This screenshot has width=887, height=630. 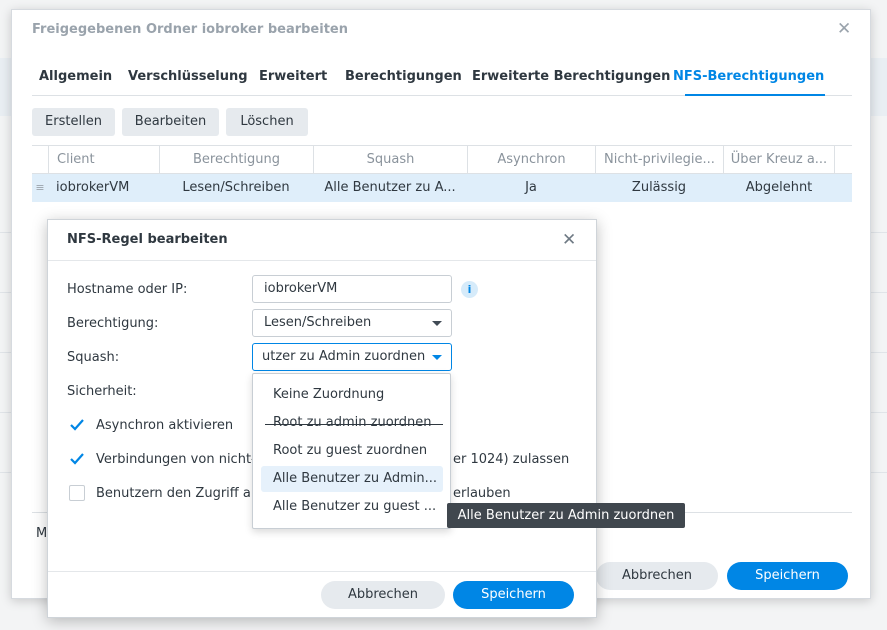 What do you see at coordinates (40, 188) in the screenshot?
I see `drag-handle-icon: ≡` at bounding box center [40, 188].